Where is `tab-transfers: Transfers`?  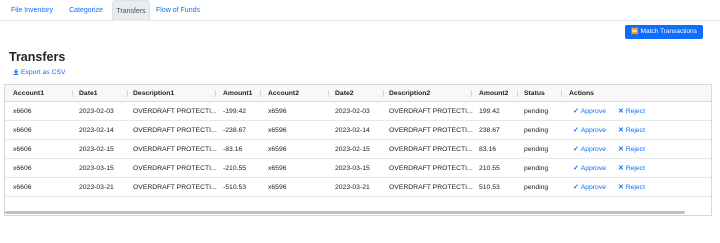
tab-transfers: Transfers is located at coordinates (131, 10).